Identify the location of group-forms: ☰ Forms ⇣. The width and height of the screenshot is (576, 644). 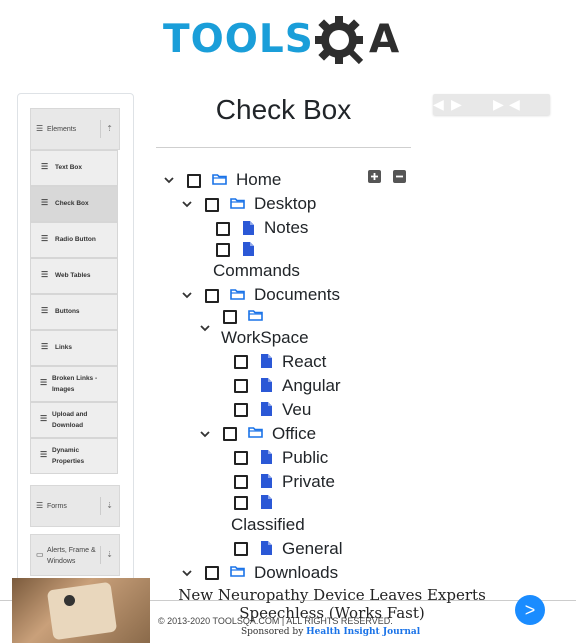
(75, 506).